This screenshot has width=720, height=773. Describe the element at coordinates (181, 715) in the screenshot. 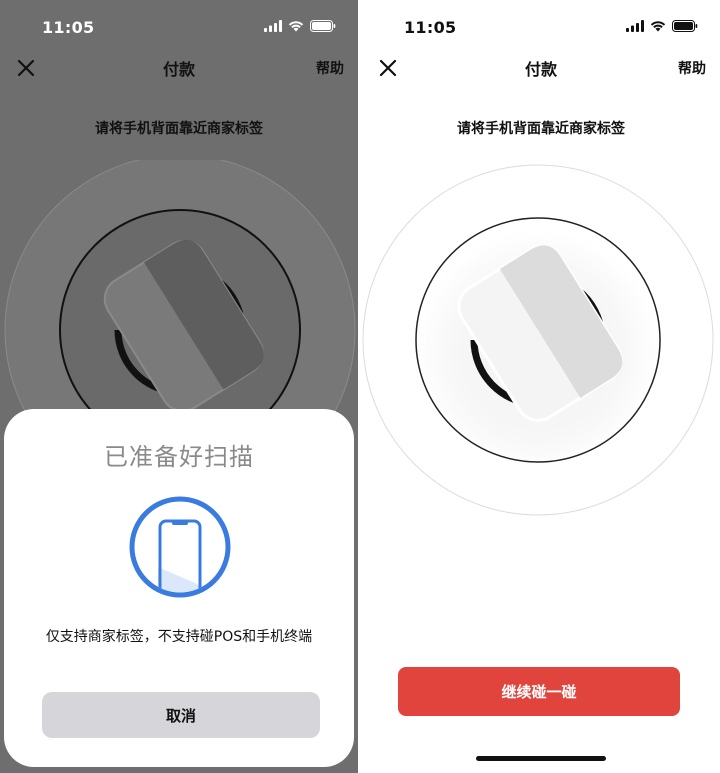

I see `cancel-button: 取消` at that location.